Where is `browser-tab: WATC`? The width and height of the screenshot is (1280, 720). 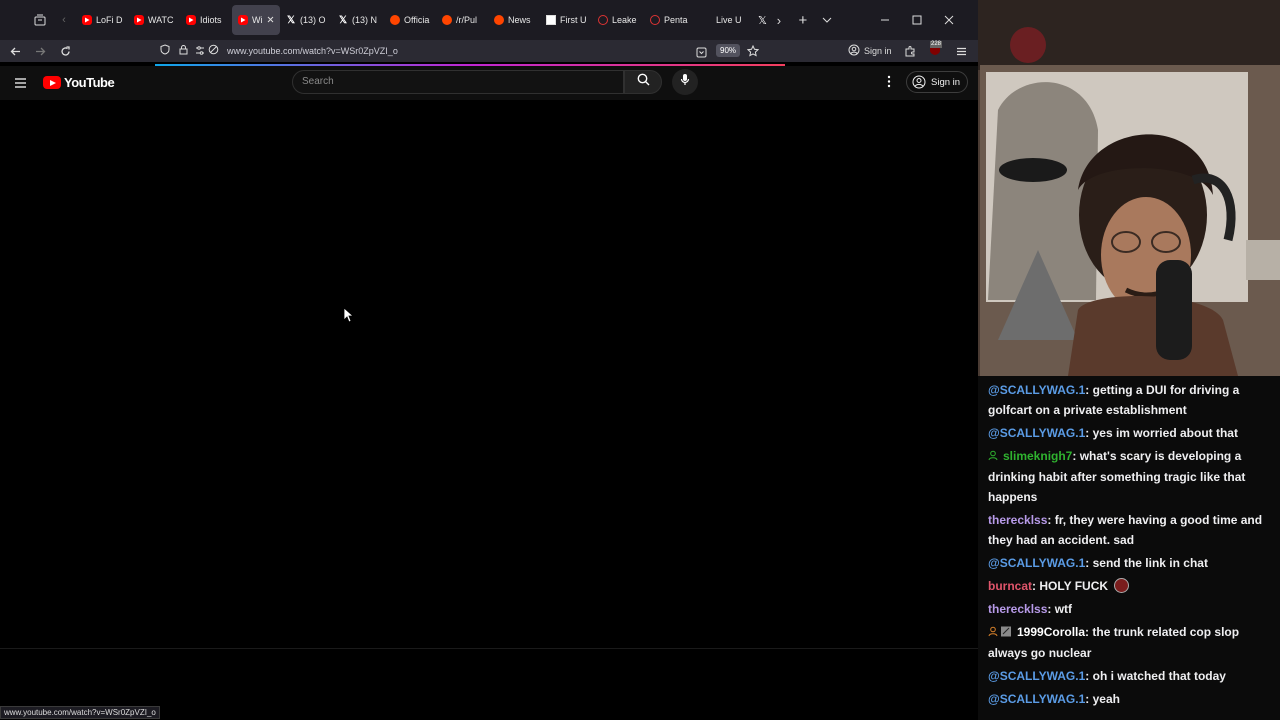
browser-tab: WATC is located at coordinates (154, 20).